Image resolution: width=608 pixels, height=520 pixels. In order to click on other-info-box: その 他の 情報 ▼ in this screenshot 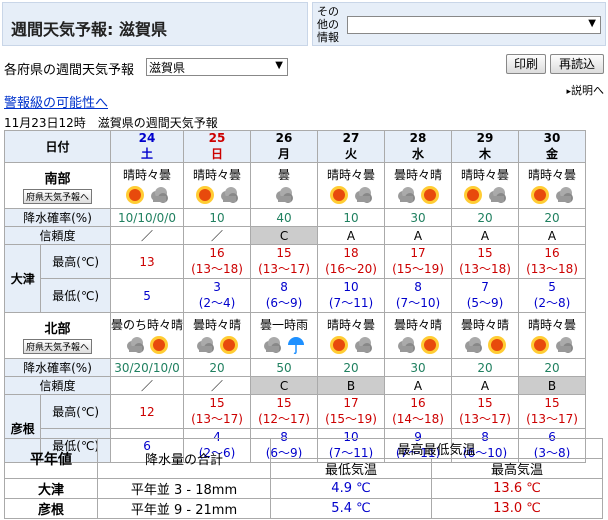, I will do `click(459, 24)`.